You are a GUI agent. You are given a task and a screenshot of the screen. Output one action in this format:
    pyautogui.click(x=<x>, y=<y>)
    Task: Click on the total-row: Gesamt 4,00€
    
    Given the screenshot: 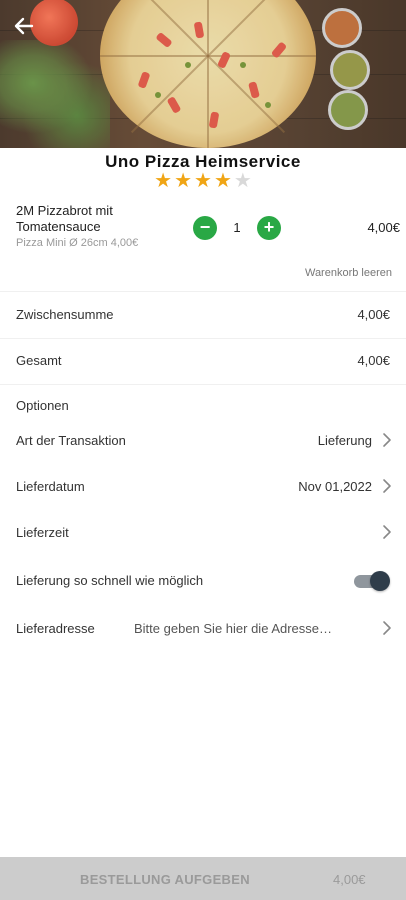 What is the action you would take?
    pyautogui.click(x=203, y=361)
    